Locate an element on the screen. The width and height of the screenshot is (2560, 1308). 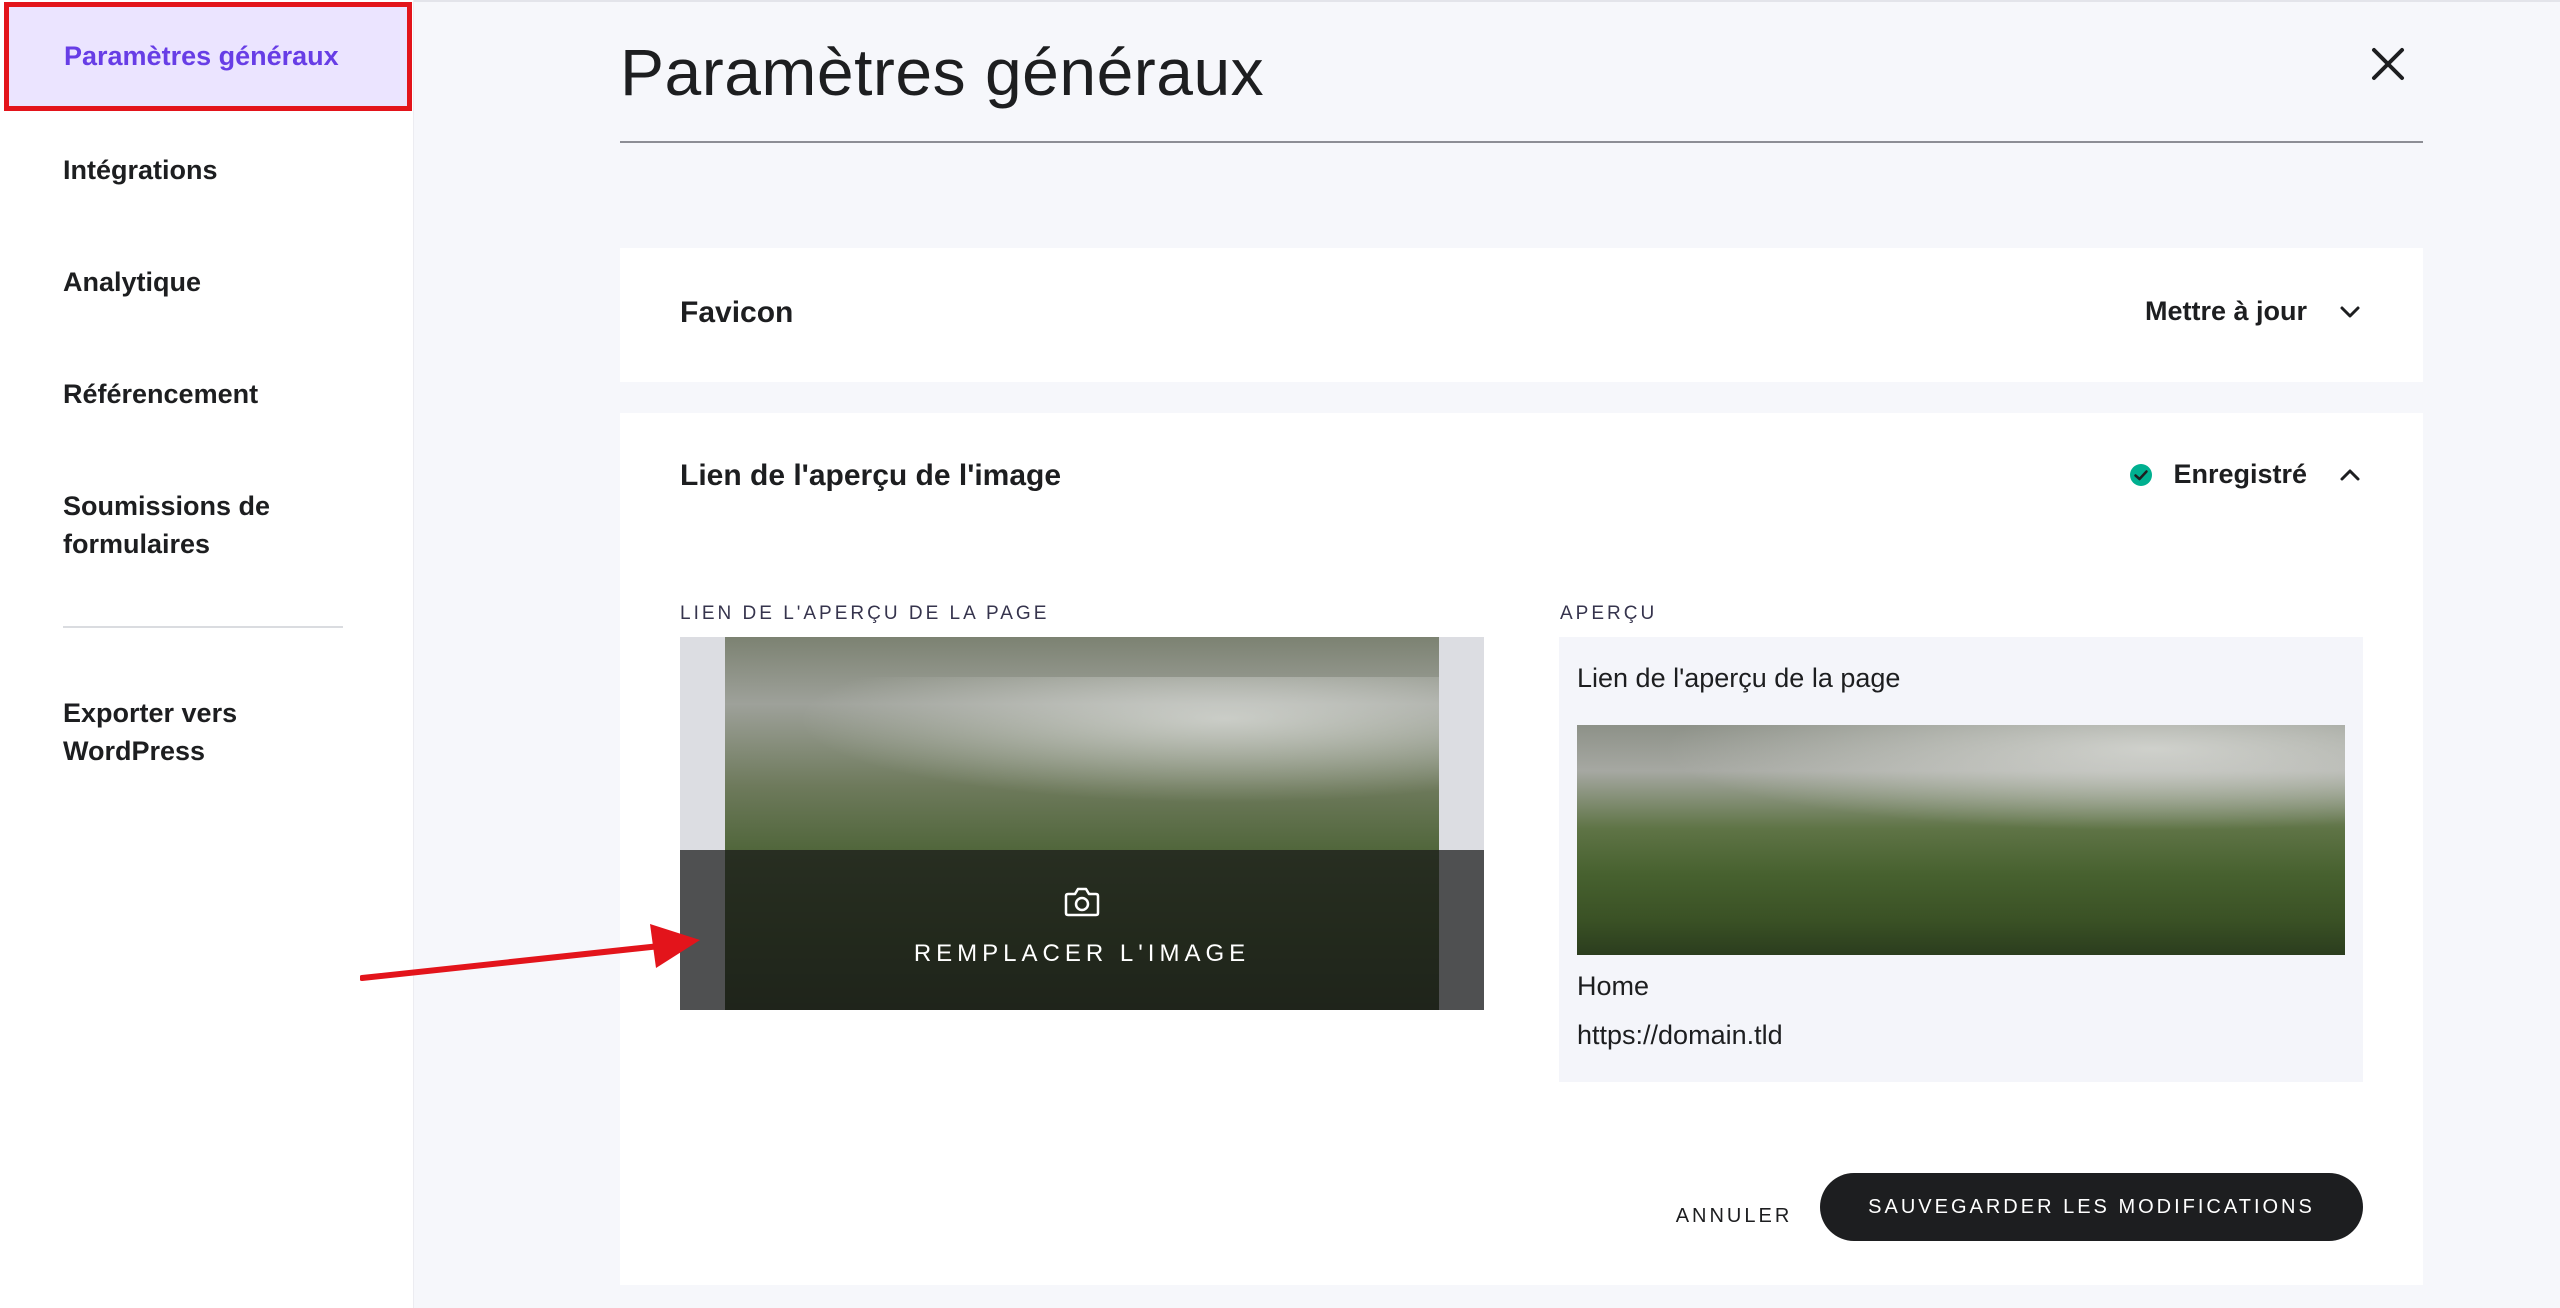
sidebar-item-analytics: Analytique is located at coordinates (132, 282).